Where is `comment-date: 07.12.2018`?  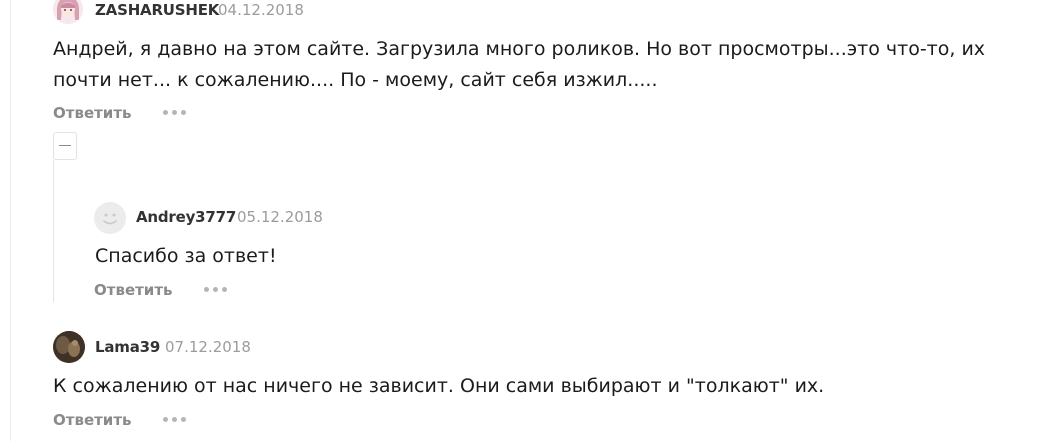
comment-date: 07.12.2018 is located at coordinates (208, 347).